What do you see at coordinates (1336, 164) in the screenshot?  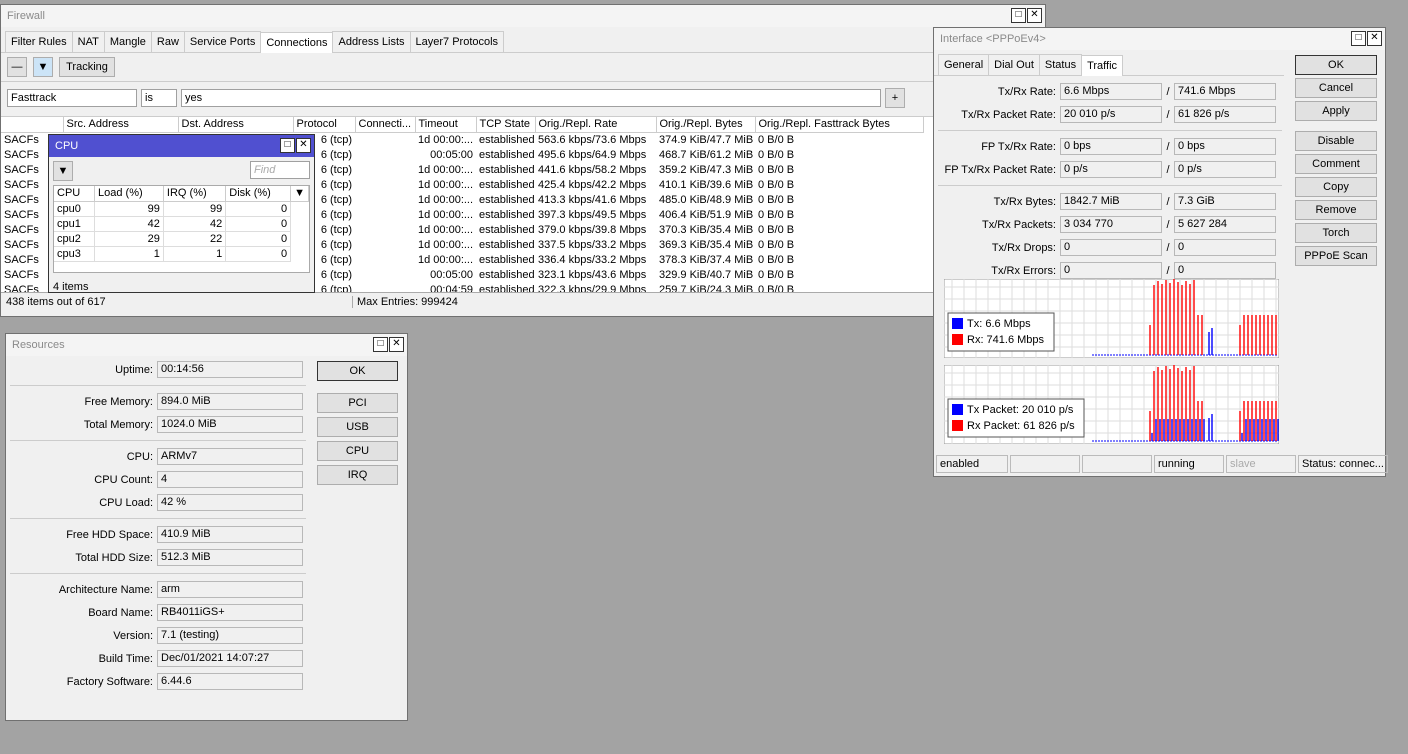 I see `comment-button: Comment` at bounding box center [1336, 164].